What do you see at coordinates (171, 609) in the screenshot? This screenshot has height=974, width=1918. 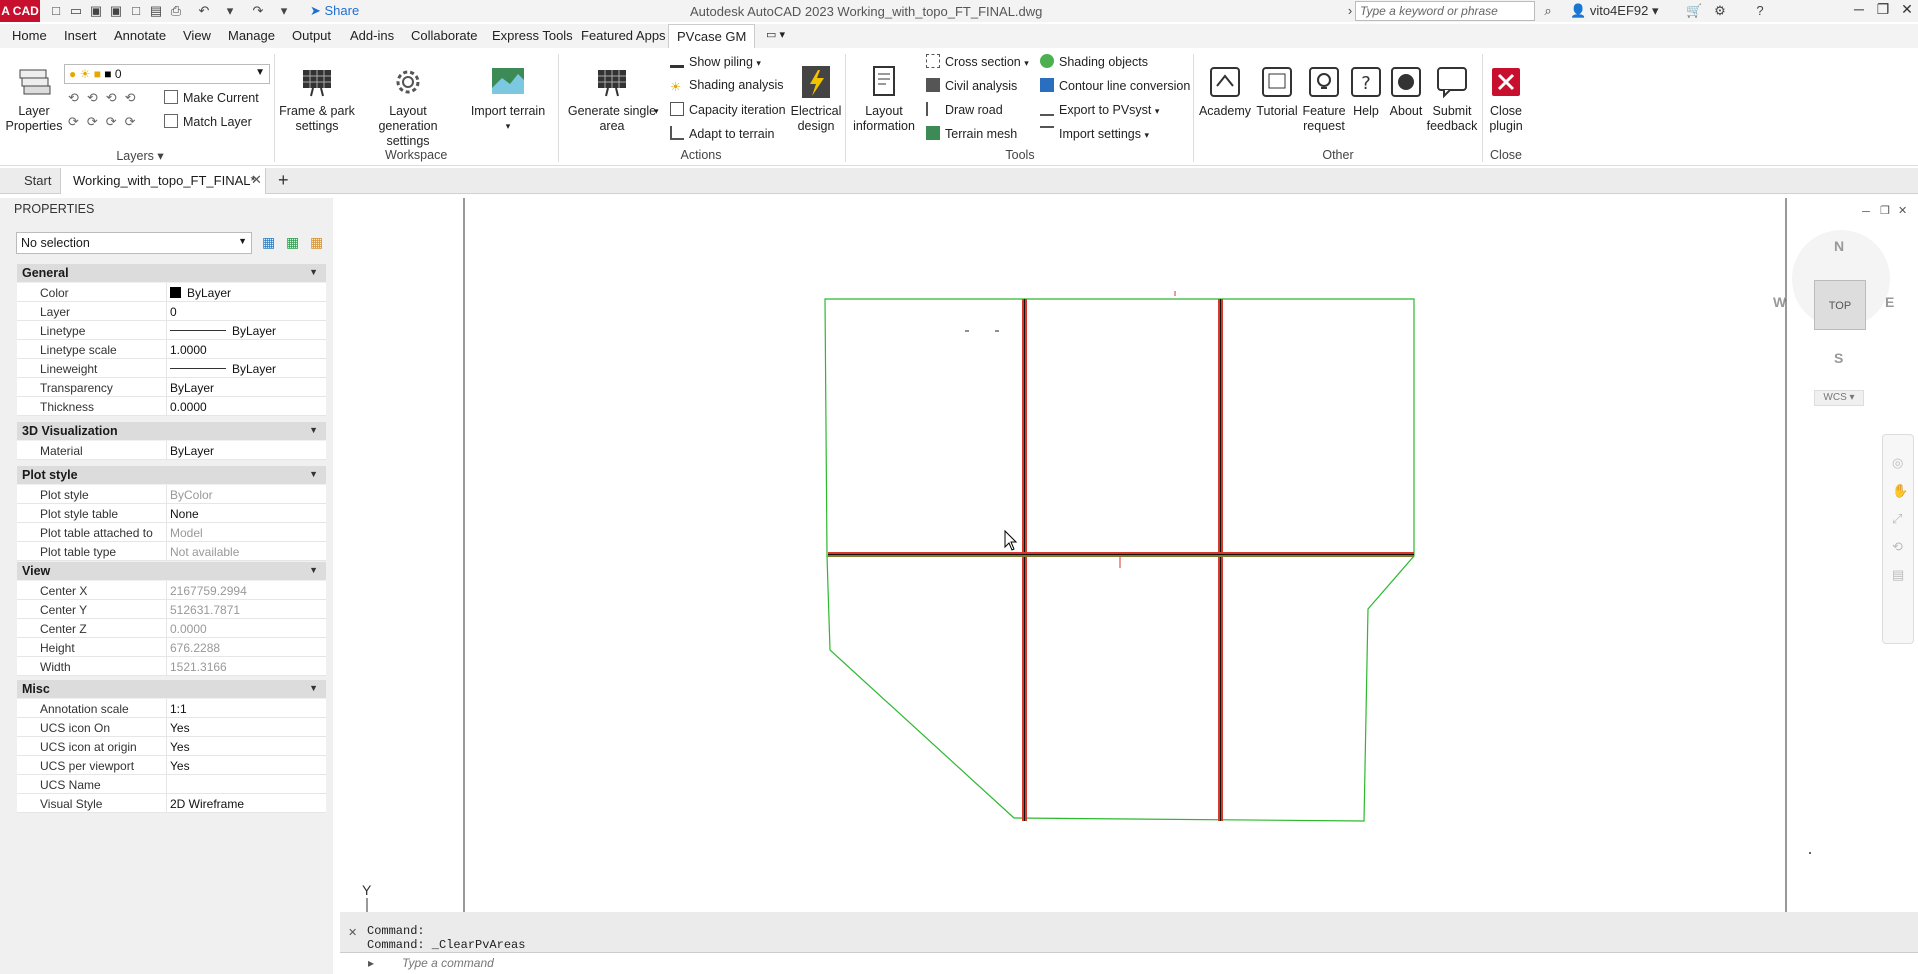 I see `property-row: Center Y 512631.7871` at bounding box center [171, 609].